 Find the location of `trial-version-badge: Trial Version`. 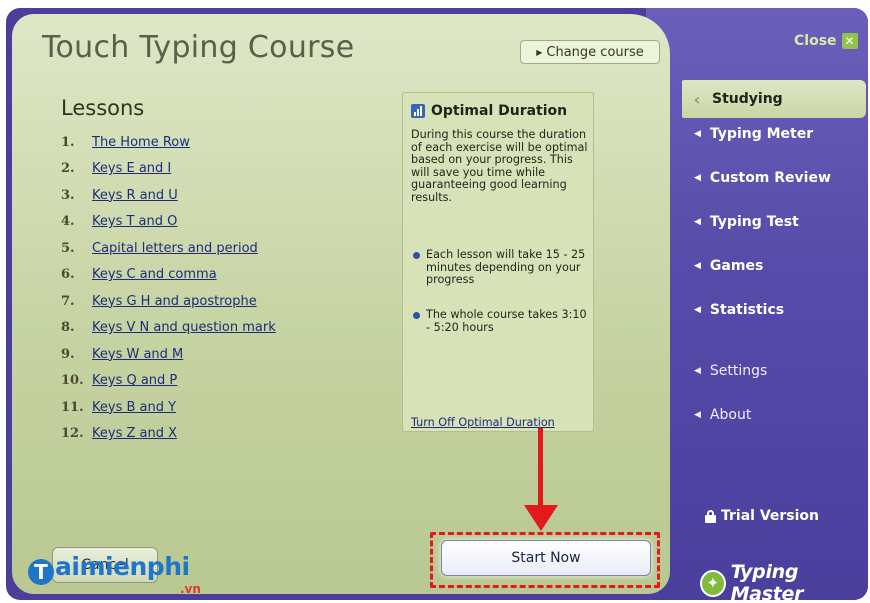

trial-version-badge: Trial Version is located at coordinates (762, 516).